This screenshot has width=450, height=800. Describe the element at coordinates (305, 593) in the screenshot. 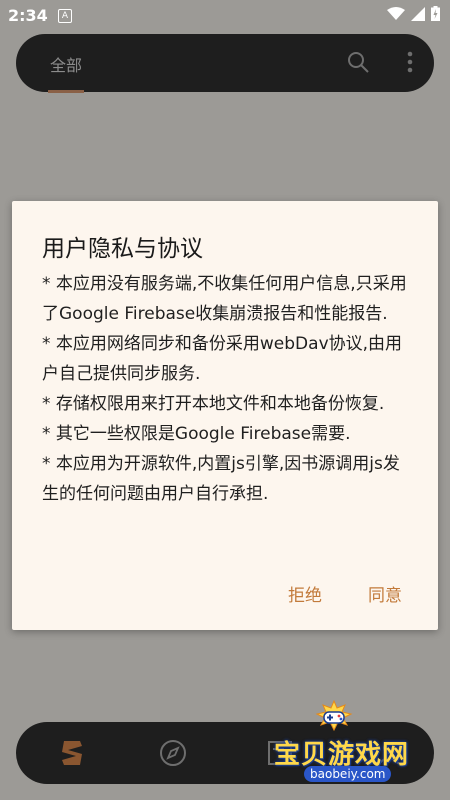

I see `reject-button: 拒绝` at that location.